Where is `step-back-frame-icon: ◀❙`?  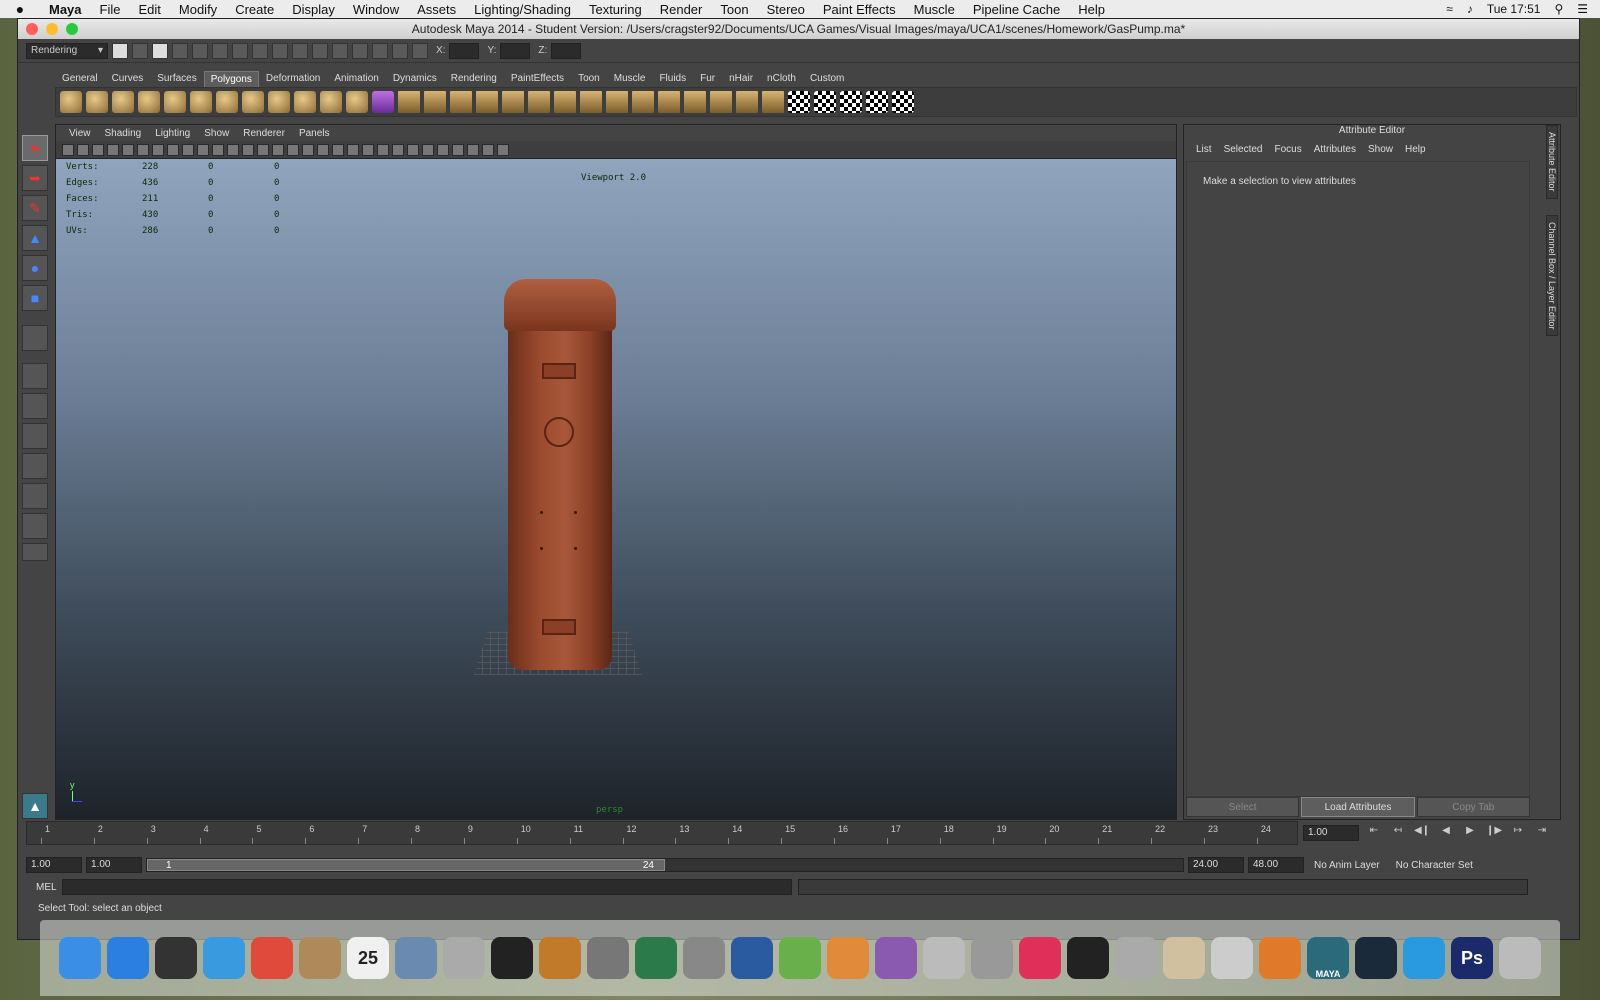 step-back-frame-icon: ◀❙ is located at coordinates (1422, 833).